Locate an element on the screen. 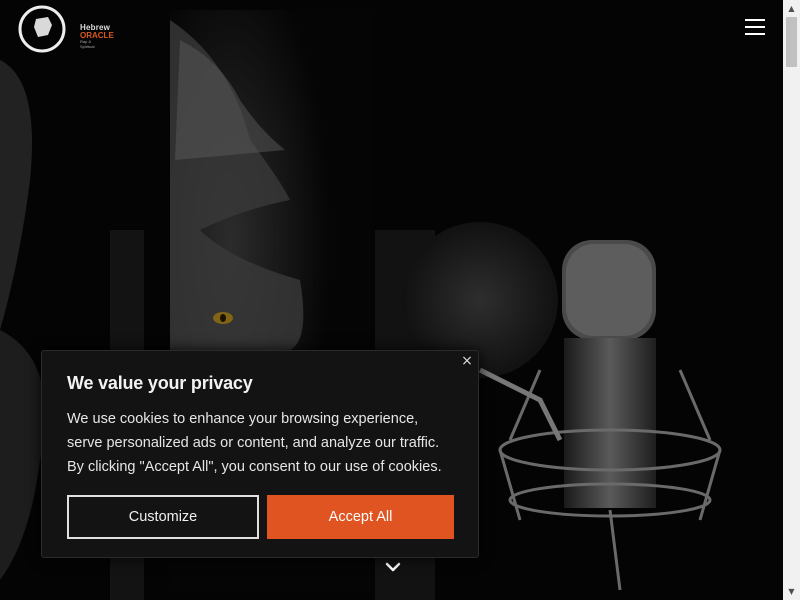 This screenshot has height=600, width=800. logo-tagline: Rap & Spiritual is located at coordinates (87, 44).